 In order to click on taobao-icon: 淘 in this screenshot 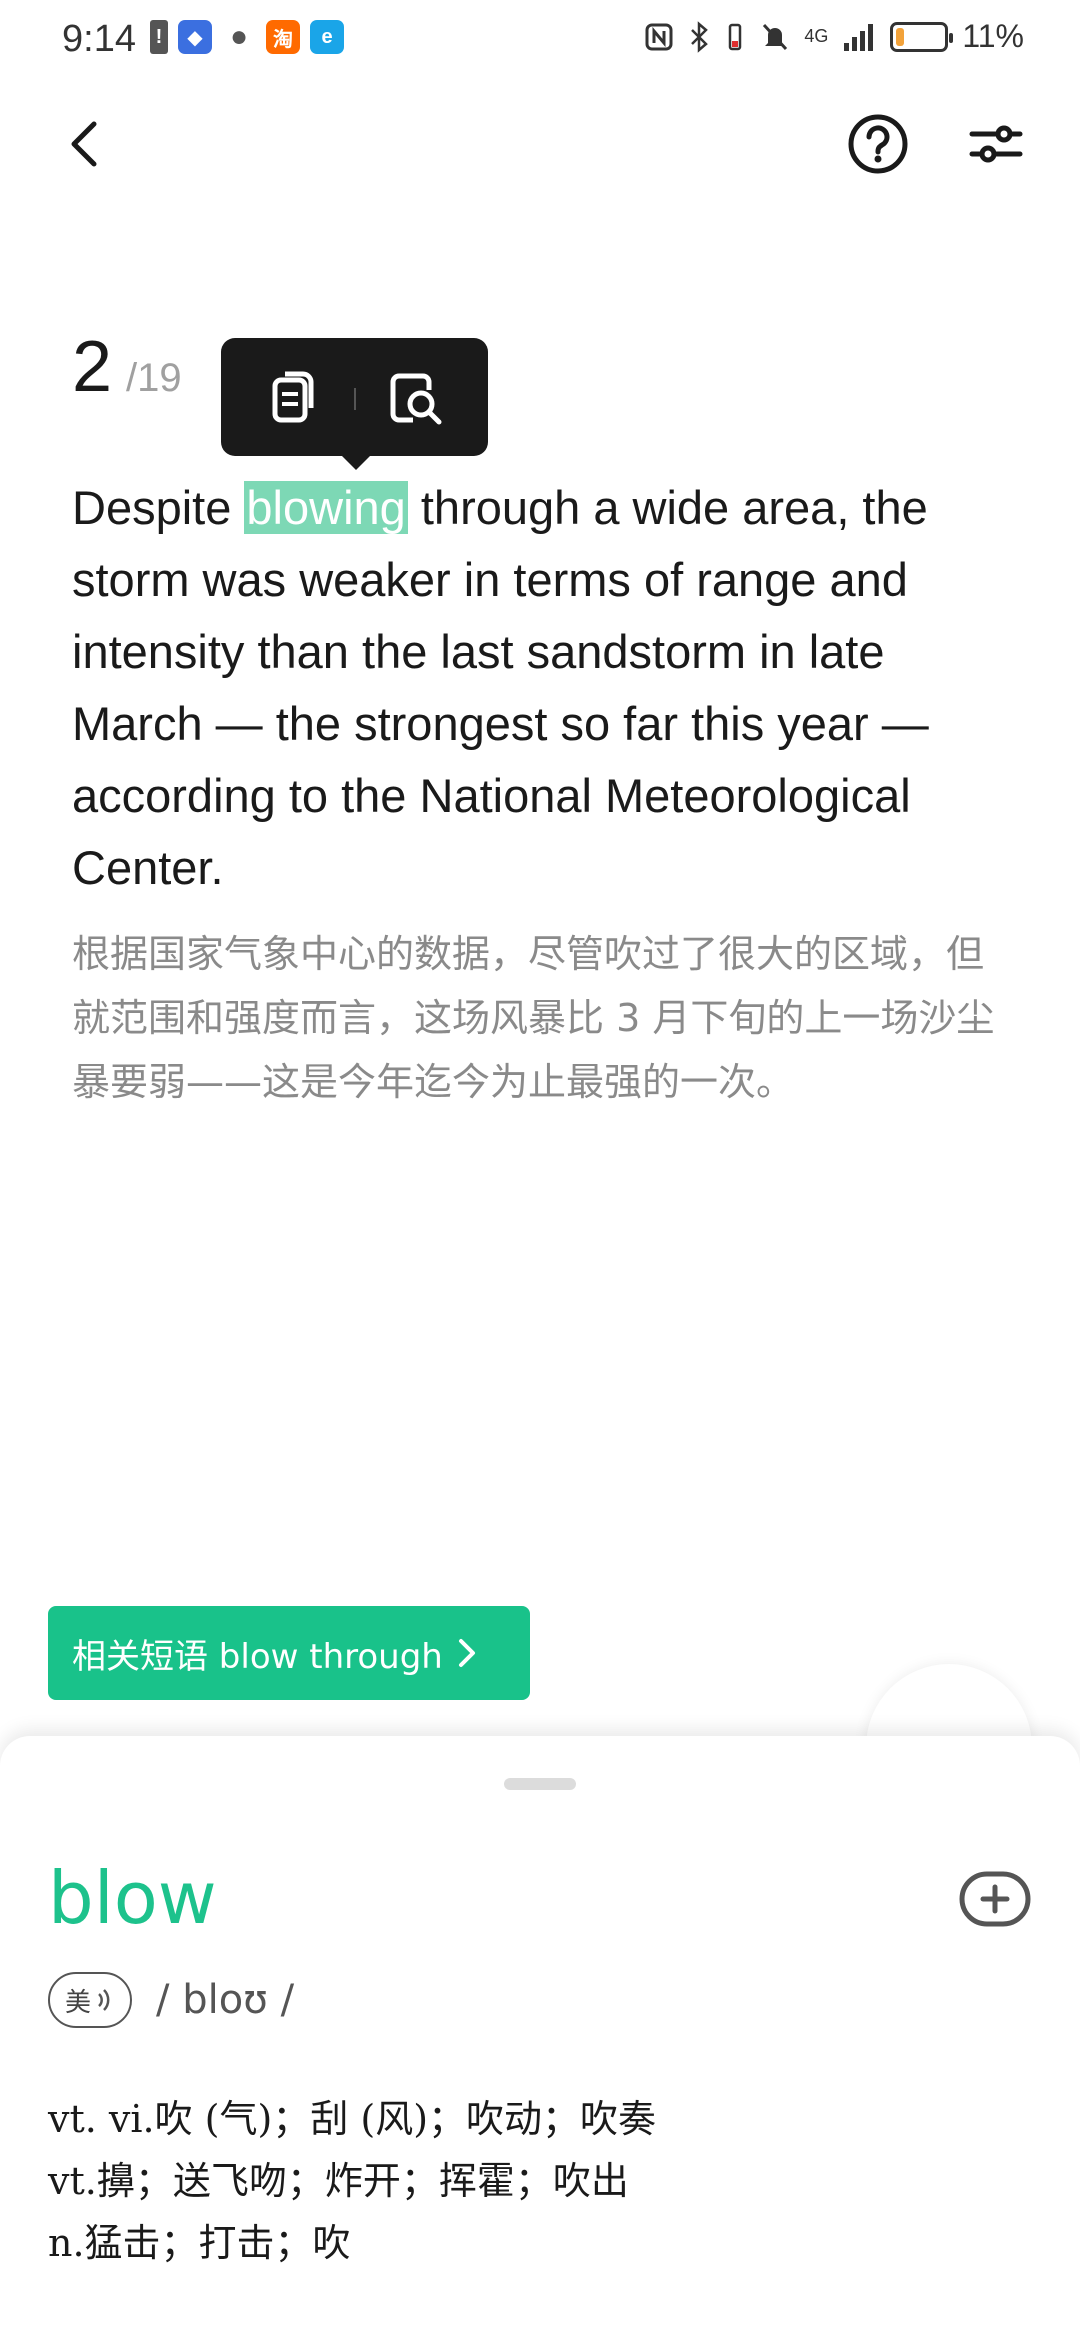, I will do `click(283, 37)`.